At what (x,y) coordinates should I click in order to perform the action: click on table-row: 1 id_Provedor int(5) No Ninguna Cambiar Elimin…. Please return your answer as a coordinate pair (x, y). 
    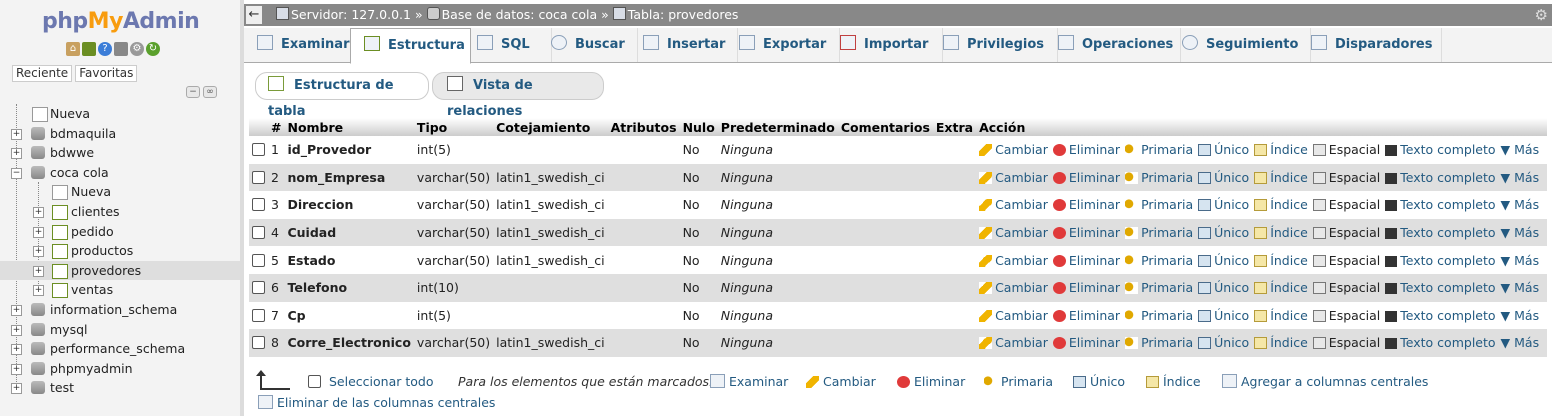
    Looking at the image, I should click on (898, 150).